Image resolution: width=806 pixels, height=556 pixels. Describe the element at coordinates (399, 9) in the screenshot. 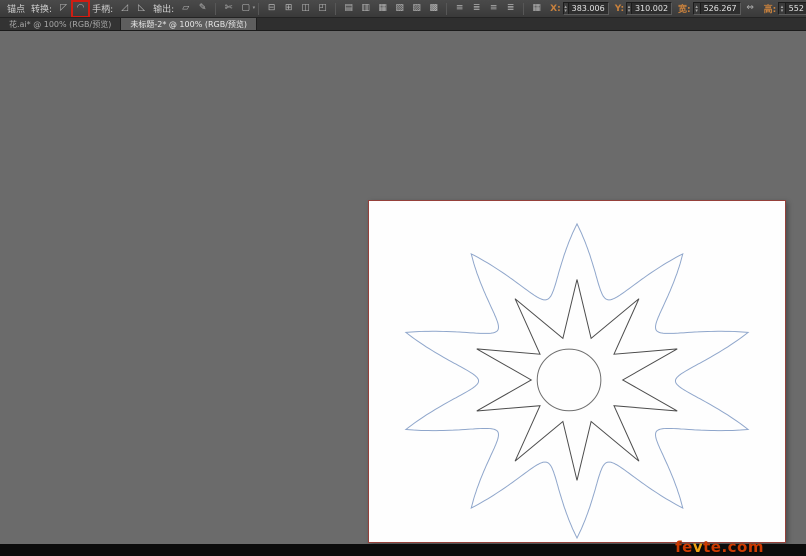

I see `align-top-icon: ▧` at that location.